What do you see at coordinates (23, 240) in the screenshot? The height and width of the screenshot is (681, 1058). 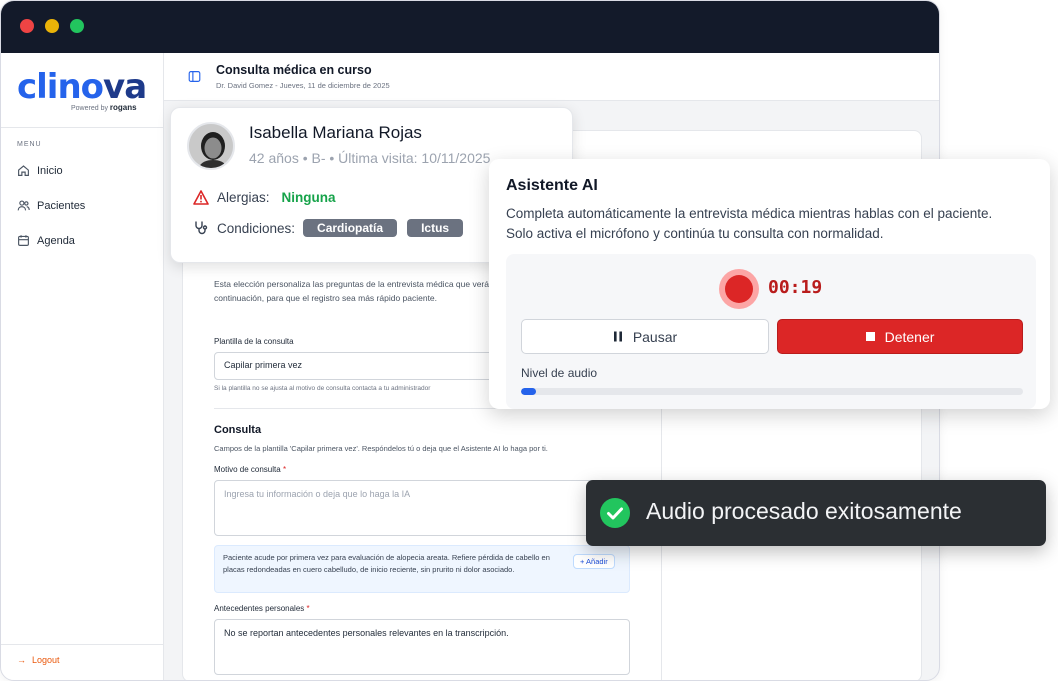 I see `calendar-icon` at bounding box center [23, 240].